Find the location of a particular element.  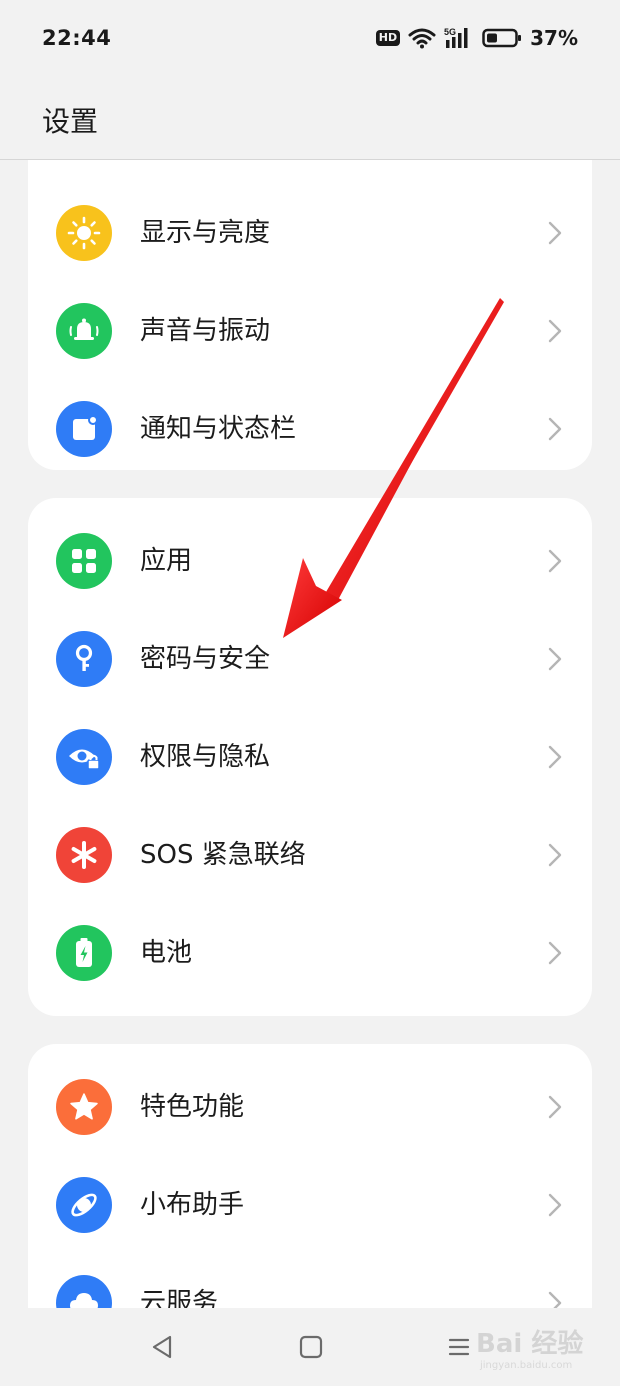

settings-item-special-features: 特色功能 is located at coordinates (310, 1107).